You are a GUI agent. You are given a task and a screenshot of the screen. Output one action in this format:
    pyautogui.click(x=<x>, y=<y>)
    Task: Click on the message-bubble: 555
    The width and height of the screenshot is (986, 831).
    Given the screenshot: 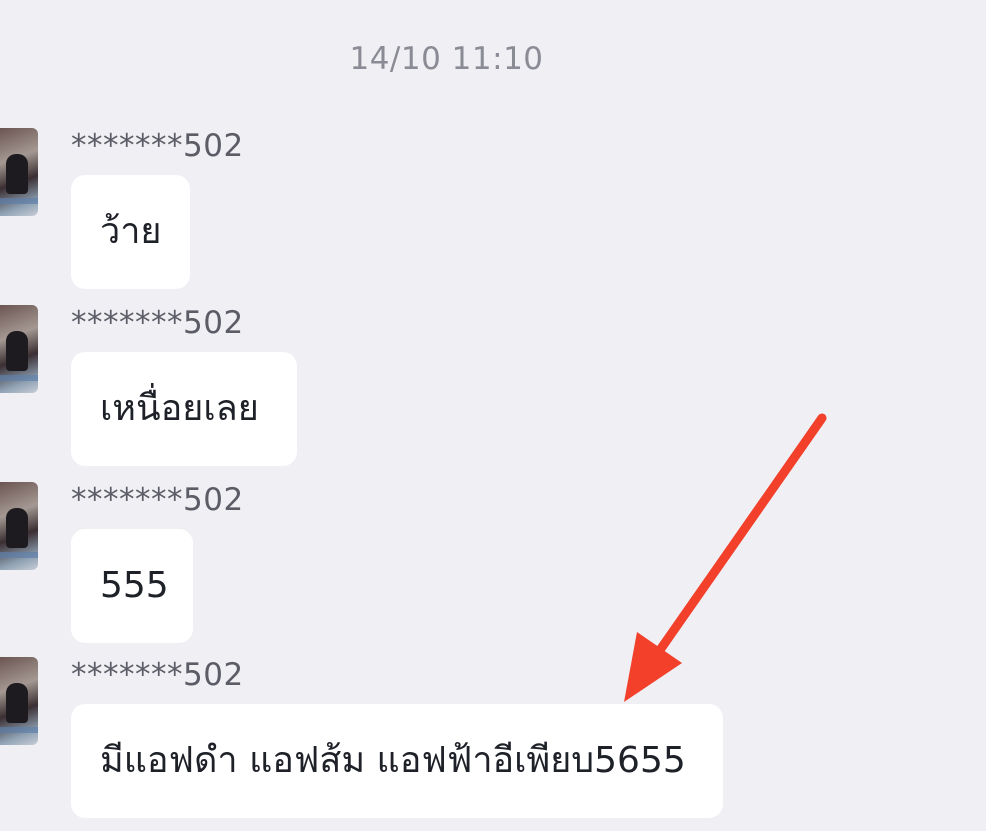 What is the action you would take?
    pyautogui.click(x=132, y=586)
    